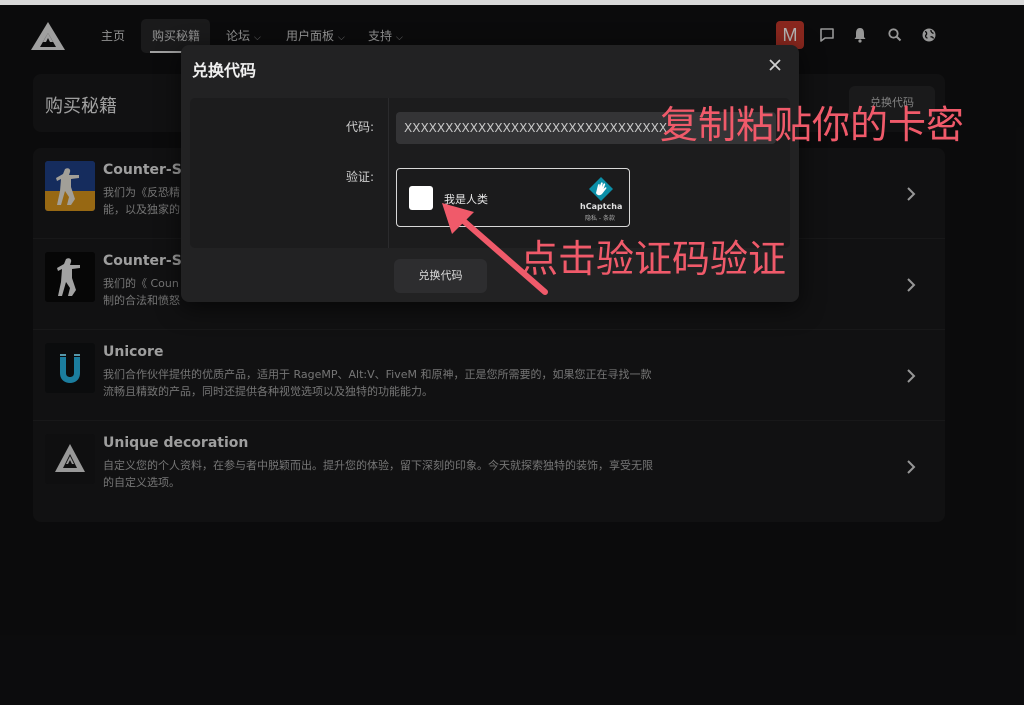 This screenshot has height=705, width=1024. What do you see at coordinates (360, 177) in the screenshot?
I see `verify-label: 验证:` at bounding box center [360, 177].